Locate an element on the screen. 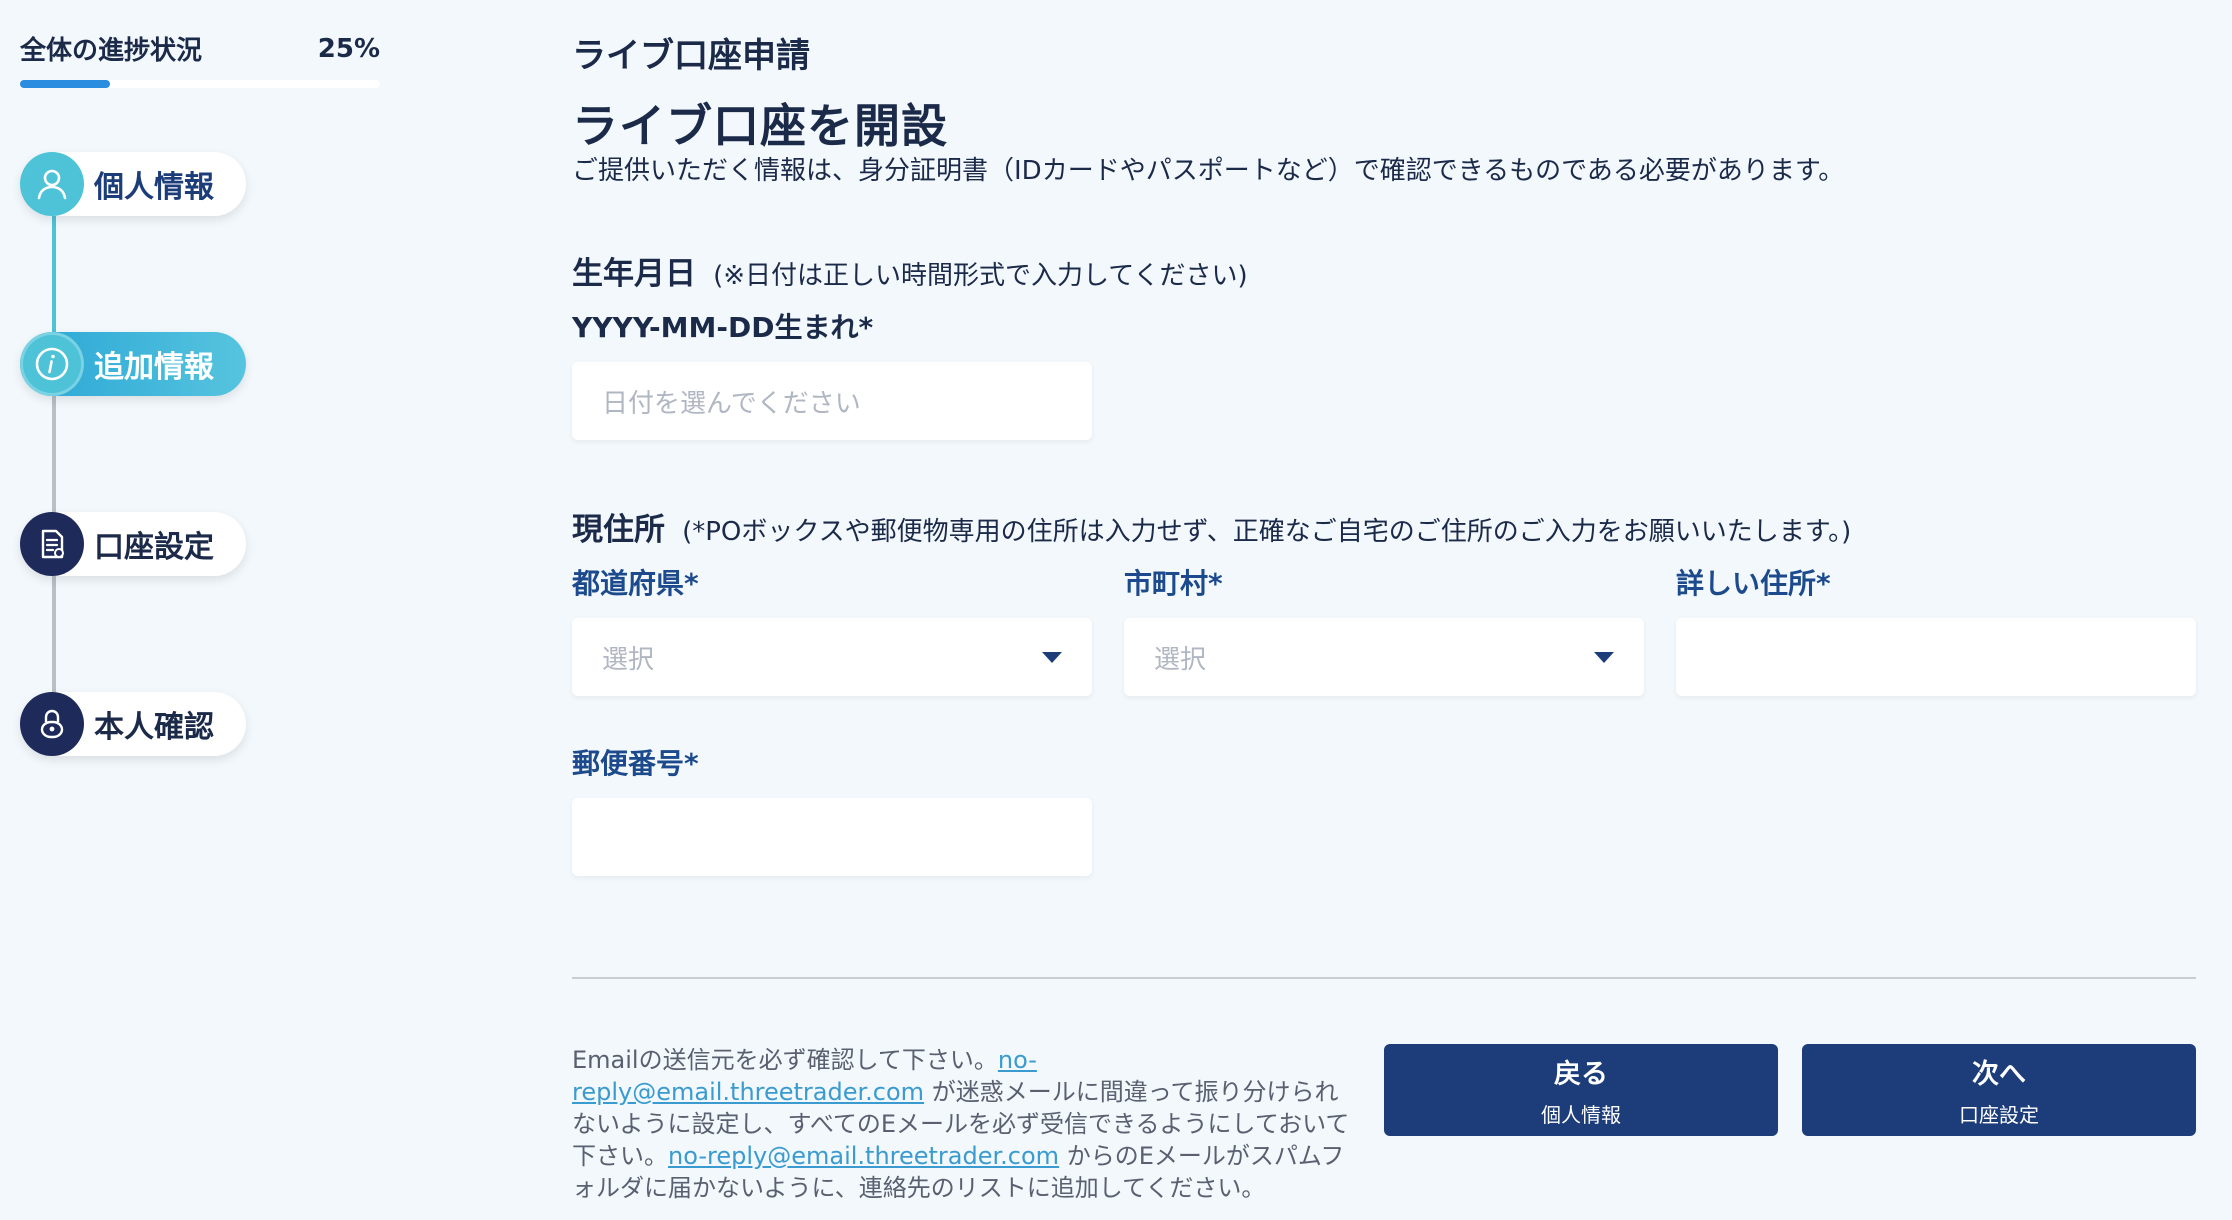 The height and width of the screenshot is (1220, 2232). next-button: 次へ 口座設定 is located at coordinates (1999, 1090).